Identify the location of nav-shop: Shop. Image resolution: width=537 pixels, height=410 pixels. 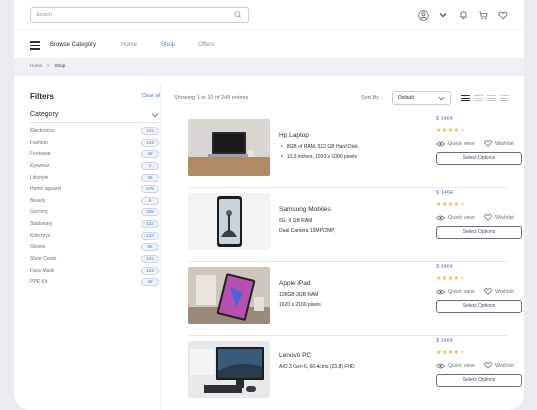
(179, 45).